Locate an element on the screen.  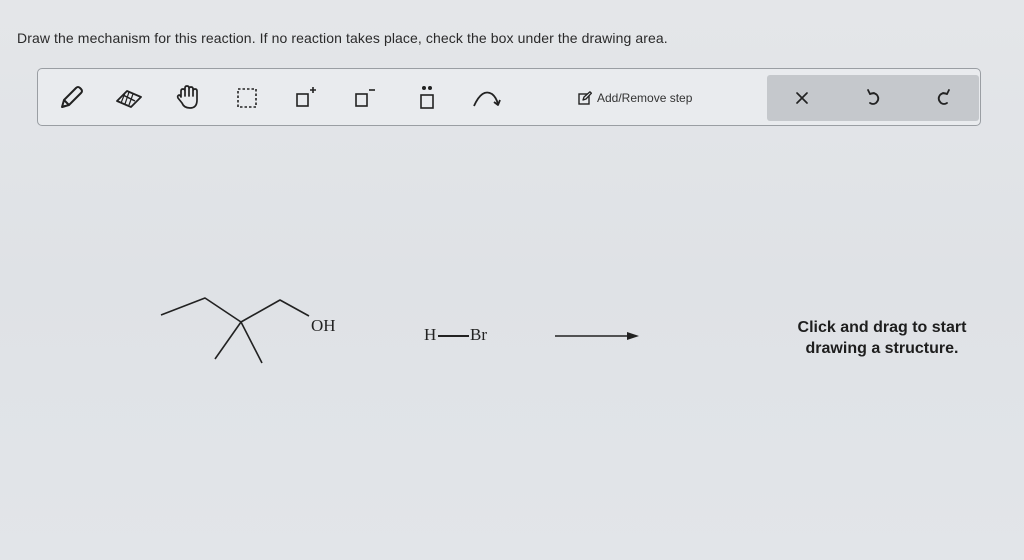
add-remove-step-label: Add/Remove step is located at coordinates (645, 98).